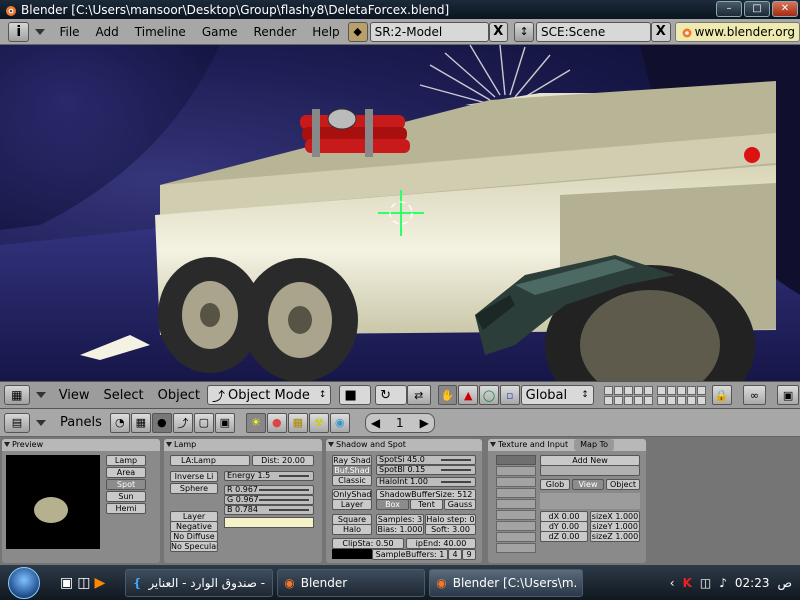  Describe the element at coordinates (418, 395) in the screenshot. I see `manipulator-toggle: ⇄` at that location.